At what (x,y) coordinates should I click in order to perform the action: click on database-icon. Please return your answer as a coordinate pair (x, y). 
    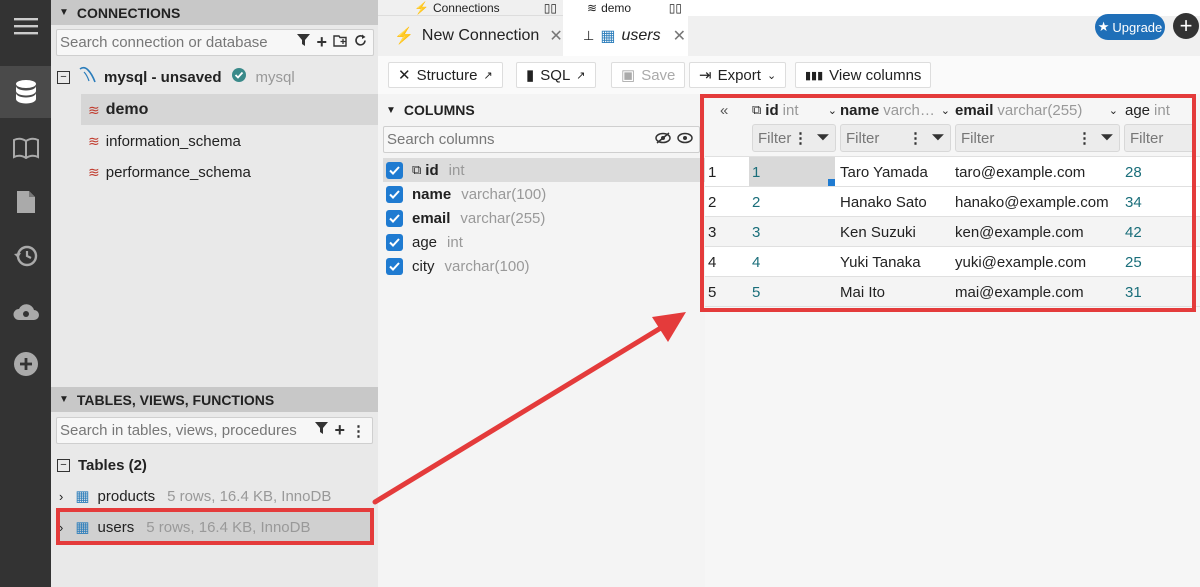
    Looking at the image, I should click on (25, 92).